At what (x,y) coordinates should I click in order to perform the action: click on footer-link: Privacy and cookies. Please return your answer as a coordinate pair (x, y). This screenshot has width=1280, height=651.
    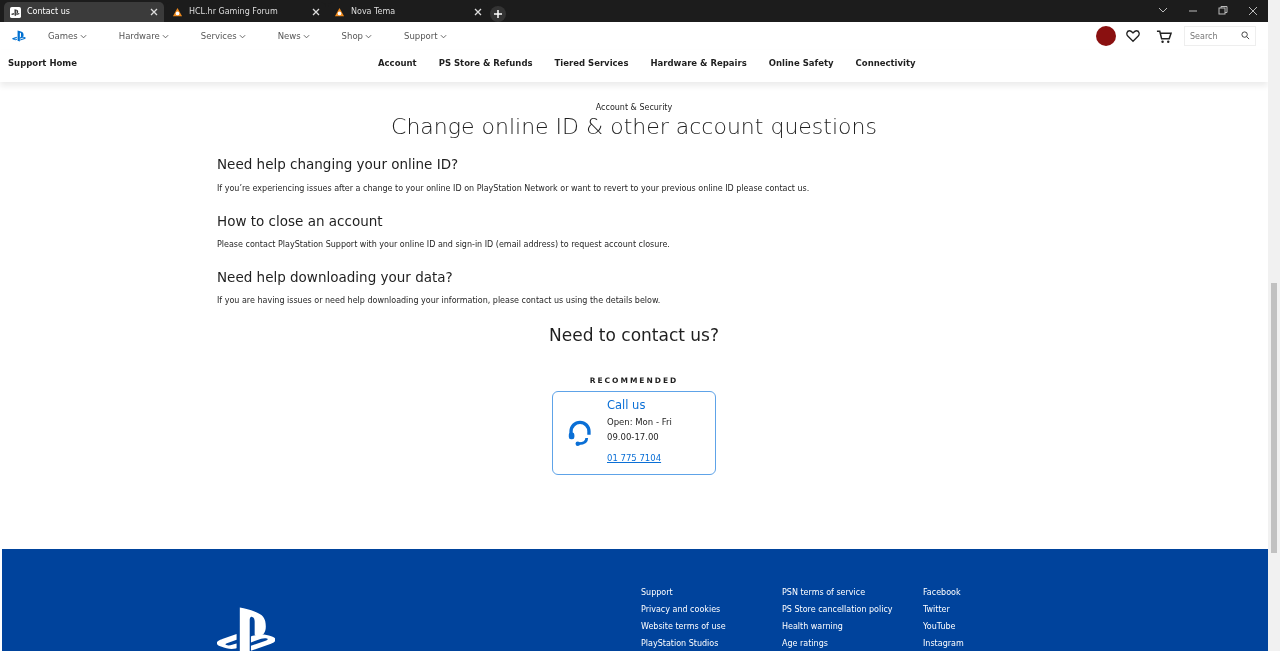
    Looking at the image, I should click on (711, 610).